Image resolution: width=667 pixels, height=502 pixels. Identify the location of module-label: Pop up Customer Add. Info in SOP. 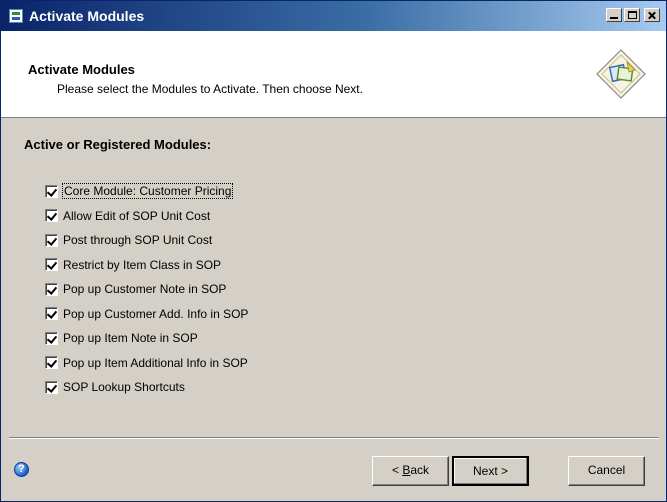
(156, 313).